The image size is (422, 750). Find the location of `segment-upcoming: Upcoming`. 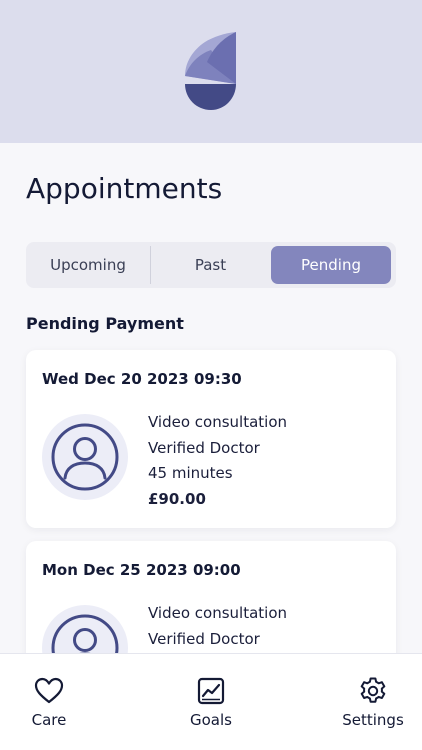

segment-upcoming: Upcoming is located at coordinates (88, 265).